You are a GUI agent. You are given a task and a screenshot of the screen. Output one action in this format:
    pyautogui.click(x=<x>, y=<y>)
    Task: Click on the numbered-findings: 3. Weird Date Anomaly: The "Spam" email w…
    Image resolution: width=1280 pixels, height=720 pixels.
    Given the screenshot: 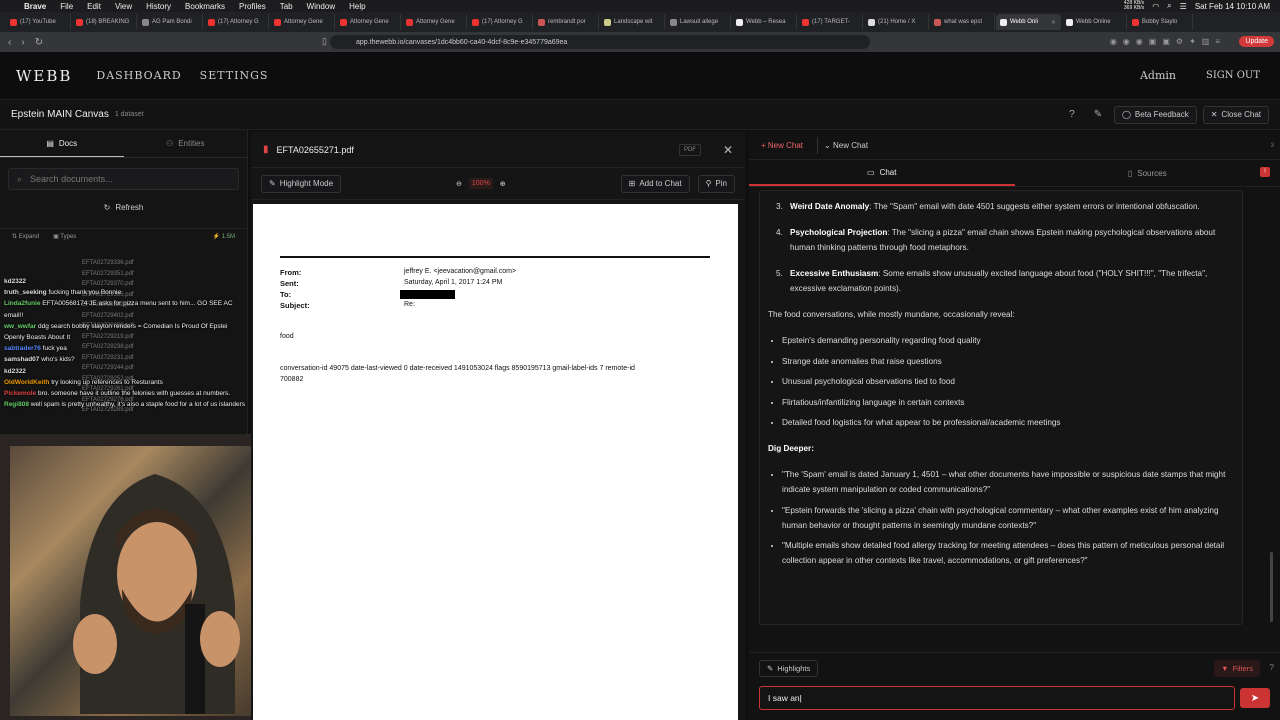 What is the action you would take?
    pyautogui.click(x=1001, y=247)
    